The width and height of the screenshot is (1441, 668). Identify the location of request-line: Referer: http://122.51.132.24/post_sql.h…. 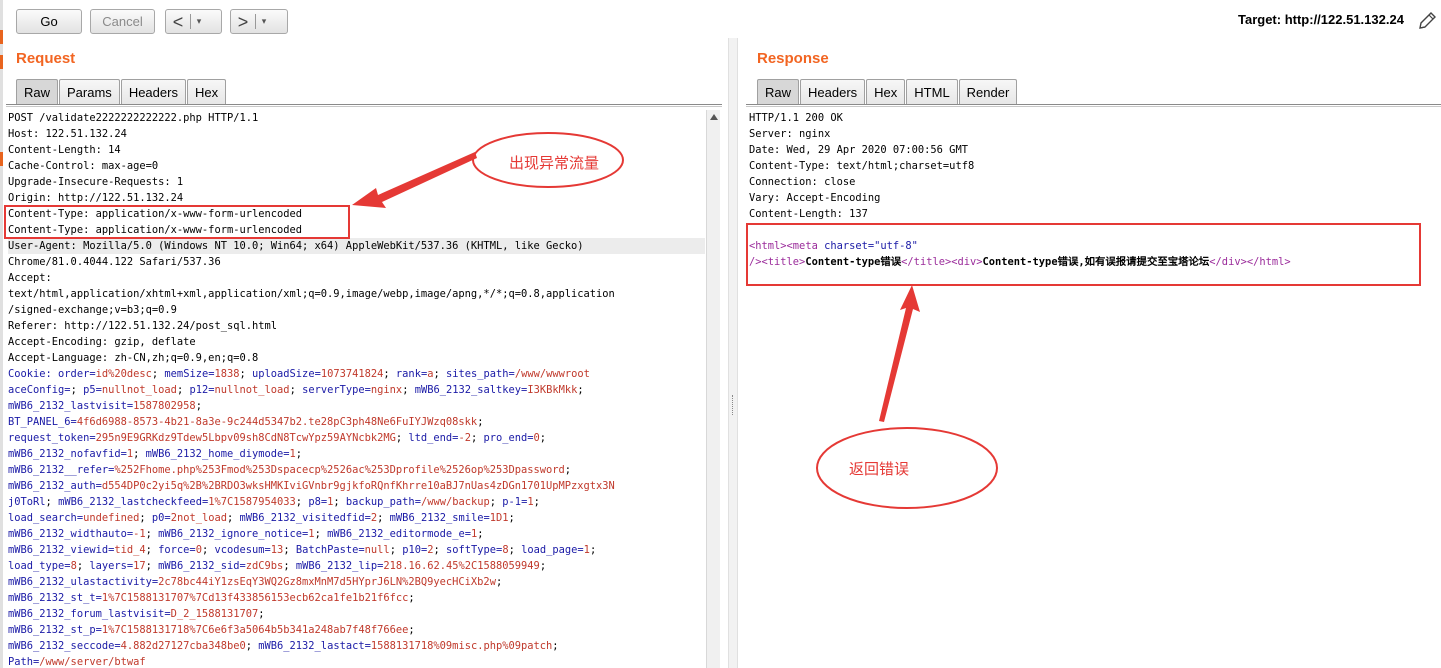
(142, 326).